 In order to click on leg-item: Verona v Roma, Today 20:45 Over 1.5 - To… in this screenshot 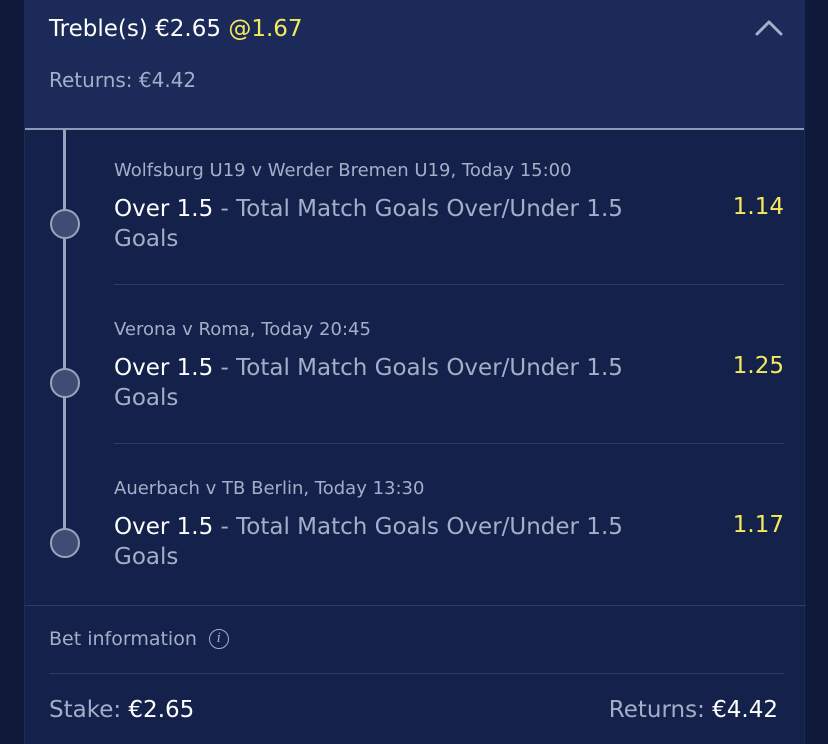, I will do `click(449, 365)`.